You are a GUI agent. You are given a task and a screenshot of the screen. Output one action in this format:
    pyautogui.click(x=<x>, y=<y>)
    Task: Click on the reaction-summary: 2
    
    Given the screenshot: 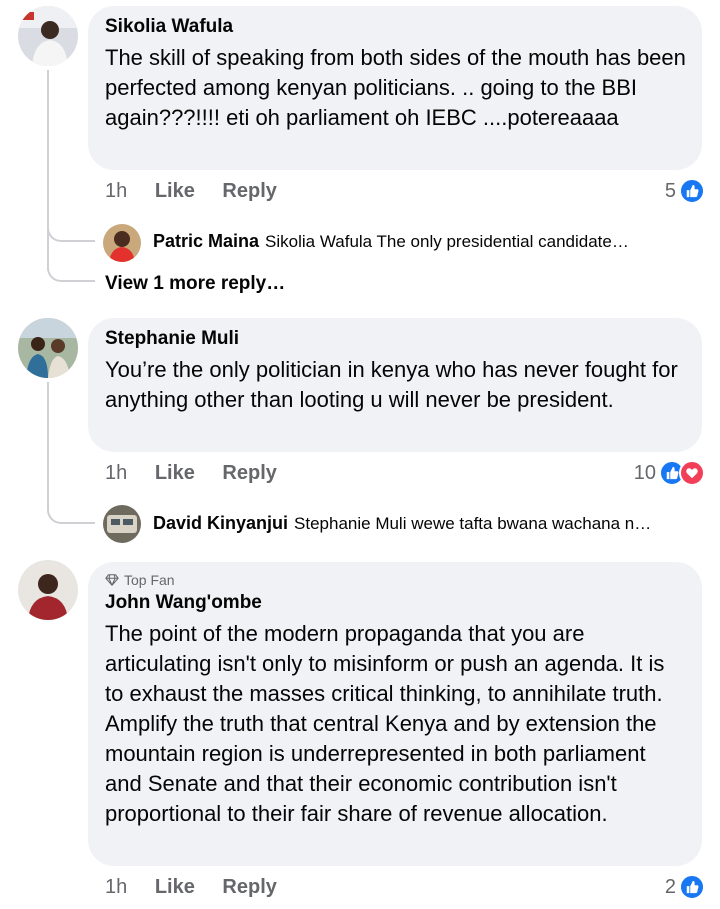 What is the action you would take?
    pyautogui.click(x=685, y=887)
    